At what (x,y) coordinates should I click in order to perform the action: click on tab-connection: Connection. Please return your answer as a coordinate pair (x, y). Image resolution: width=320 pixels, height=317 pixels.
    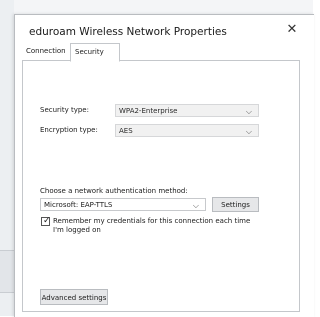
    Looking at the image, I should click on (48, 51).